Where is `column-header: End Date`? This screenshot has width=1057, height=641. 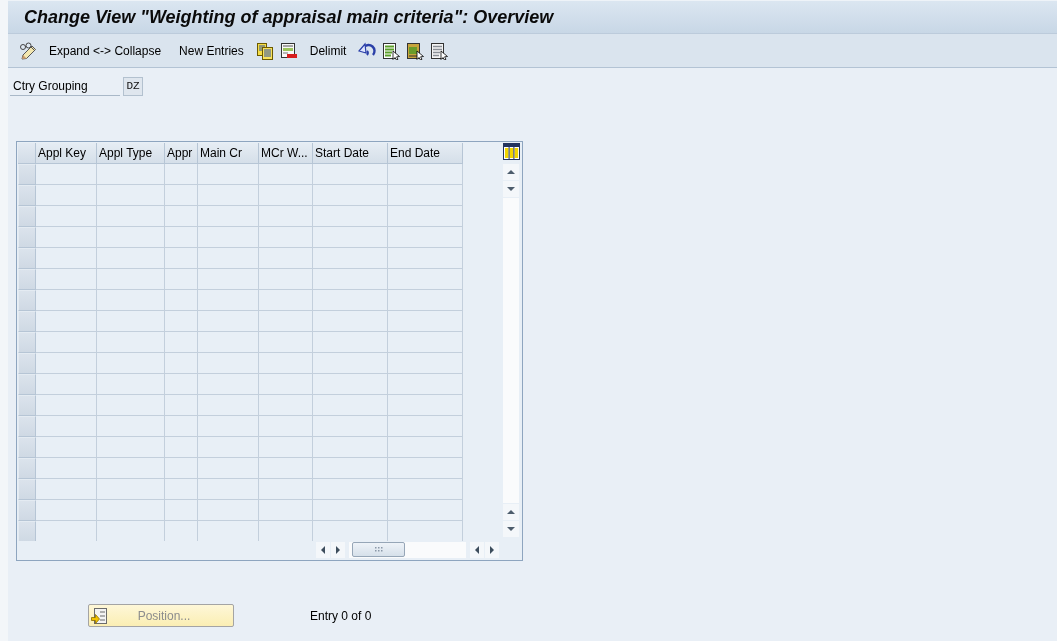 column-header: End Date is located at coordinates (425, 153).